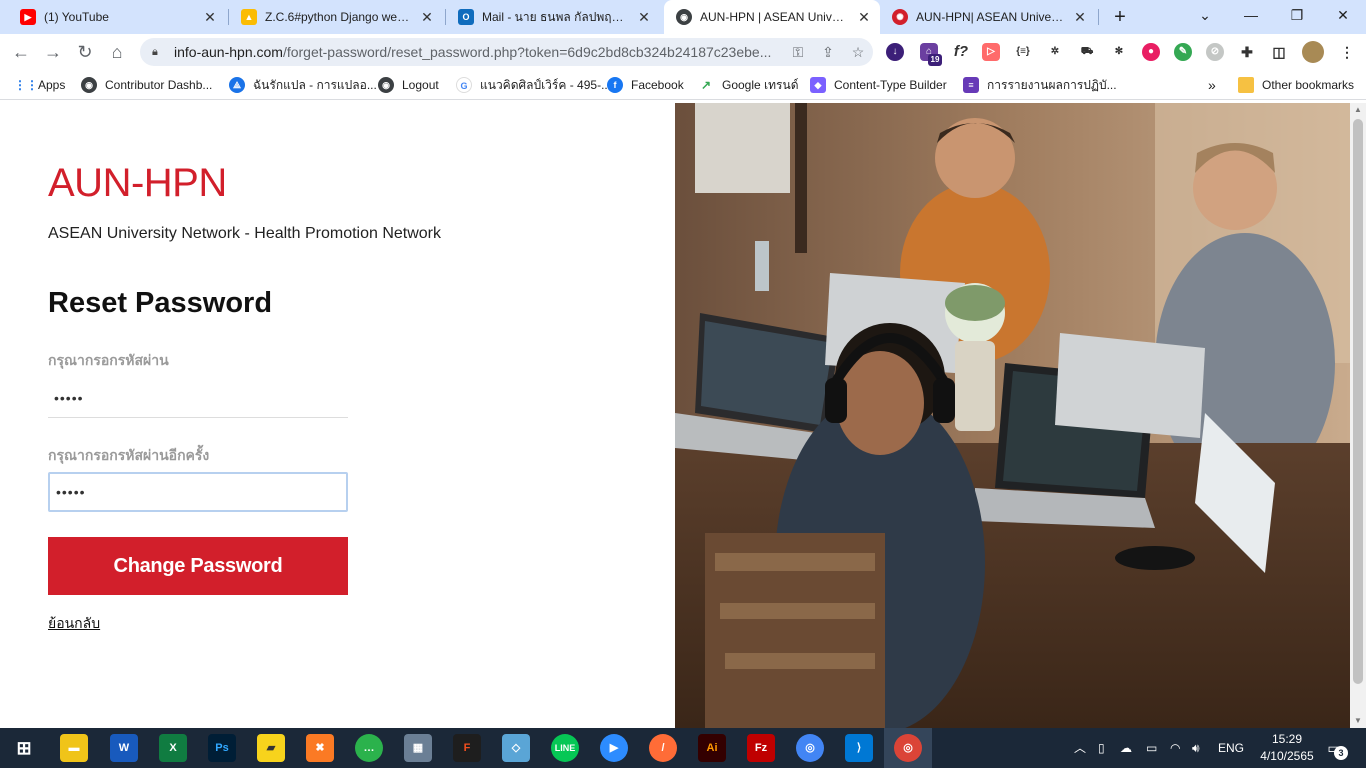 This screenshot has width=1366, height=768. What do you see at coordinates (53, 52) in the screenshot?
I see `forward-button: →` at bounding box center [53, 52].